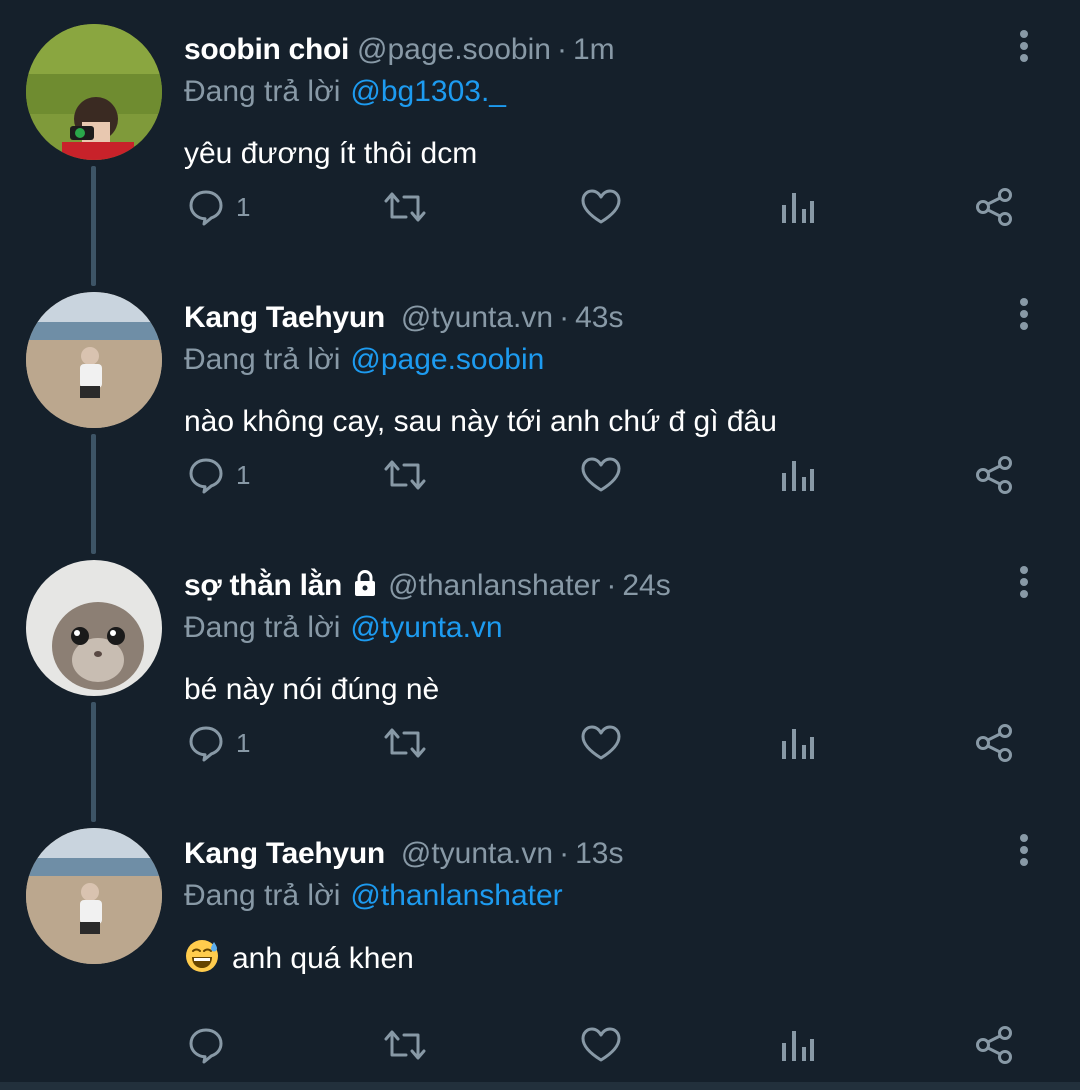  Describe the element at coordinates (599, 853) in the screenshot. I see `timestamp: 13s` at that location.